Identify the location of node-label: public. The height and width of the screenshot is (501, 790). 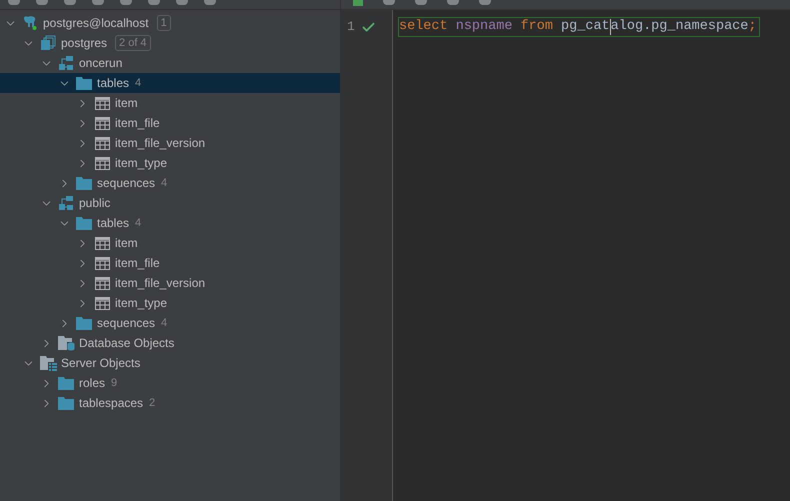
(94, 203).